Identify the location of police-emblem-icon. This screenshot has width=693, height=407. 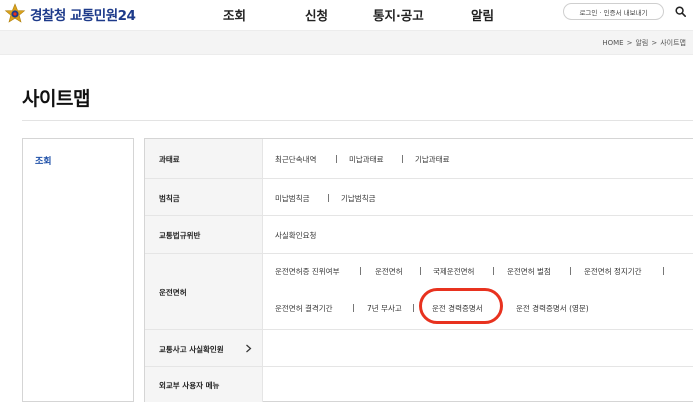
(15, 13).